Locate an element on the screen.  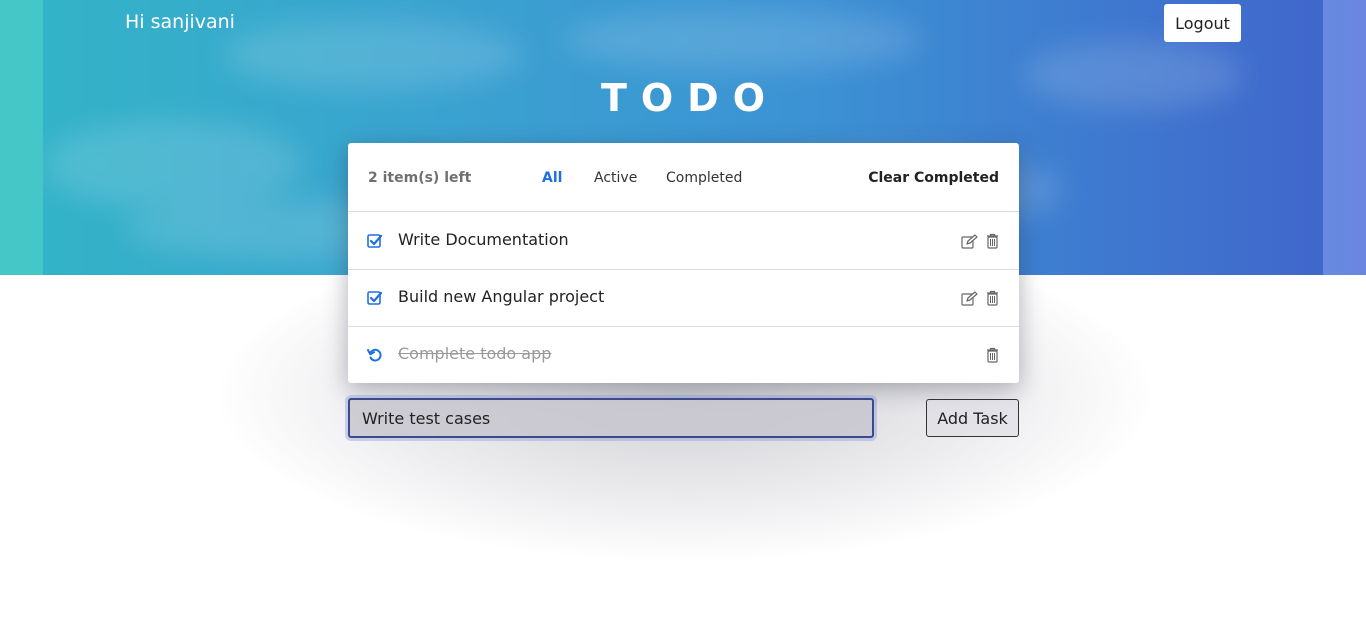
filter-all: All is located at coordinates (552, 178).